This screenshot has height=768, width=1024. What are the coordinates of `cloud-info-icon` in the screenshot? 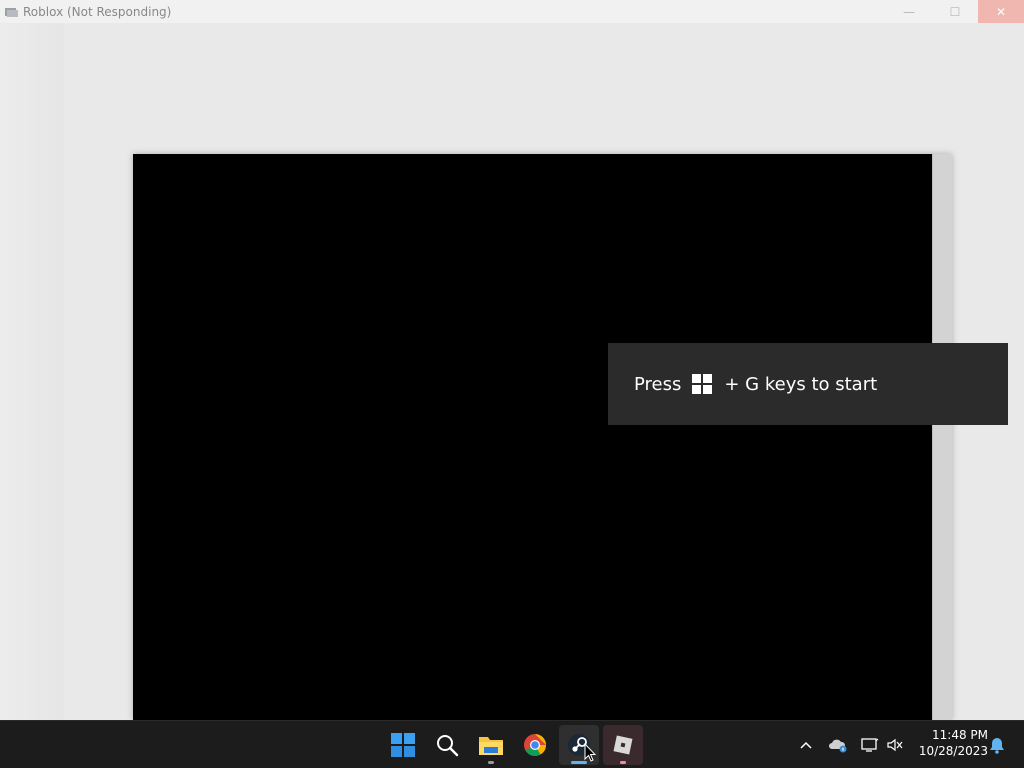 It's located at (838, 745).